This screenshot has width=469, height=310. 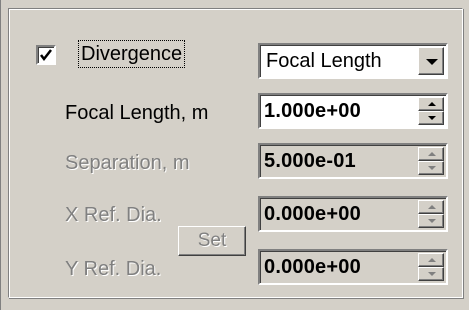 I want to click on x-ref-dia-down-button, so click(x=431, y=221).